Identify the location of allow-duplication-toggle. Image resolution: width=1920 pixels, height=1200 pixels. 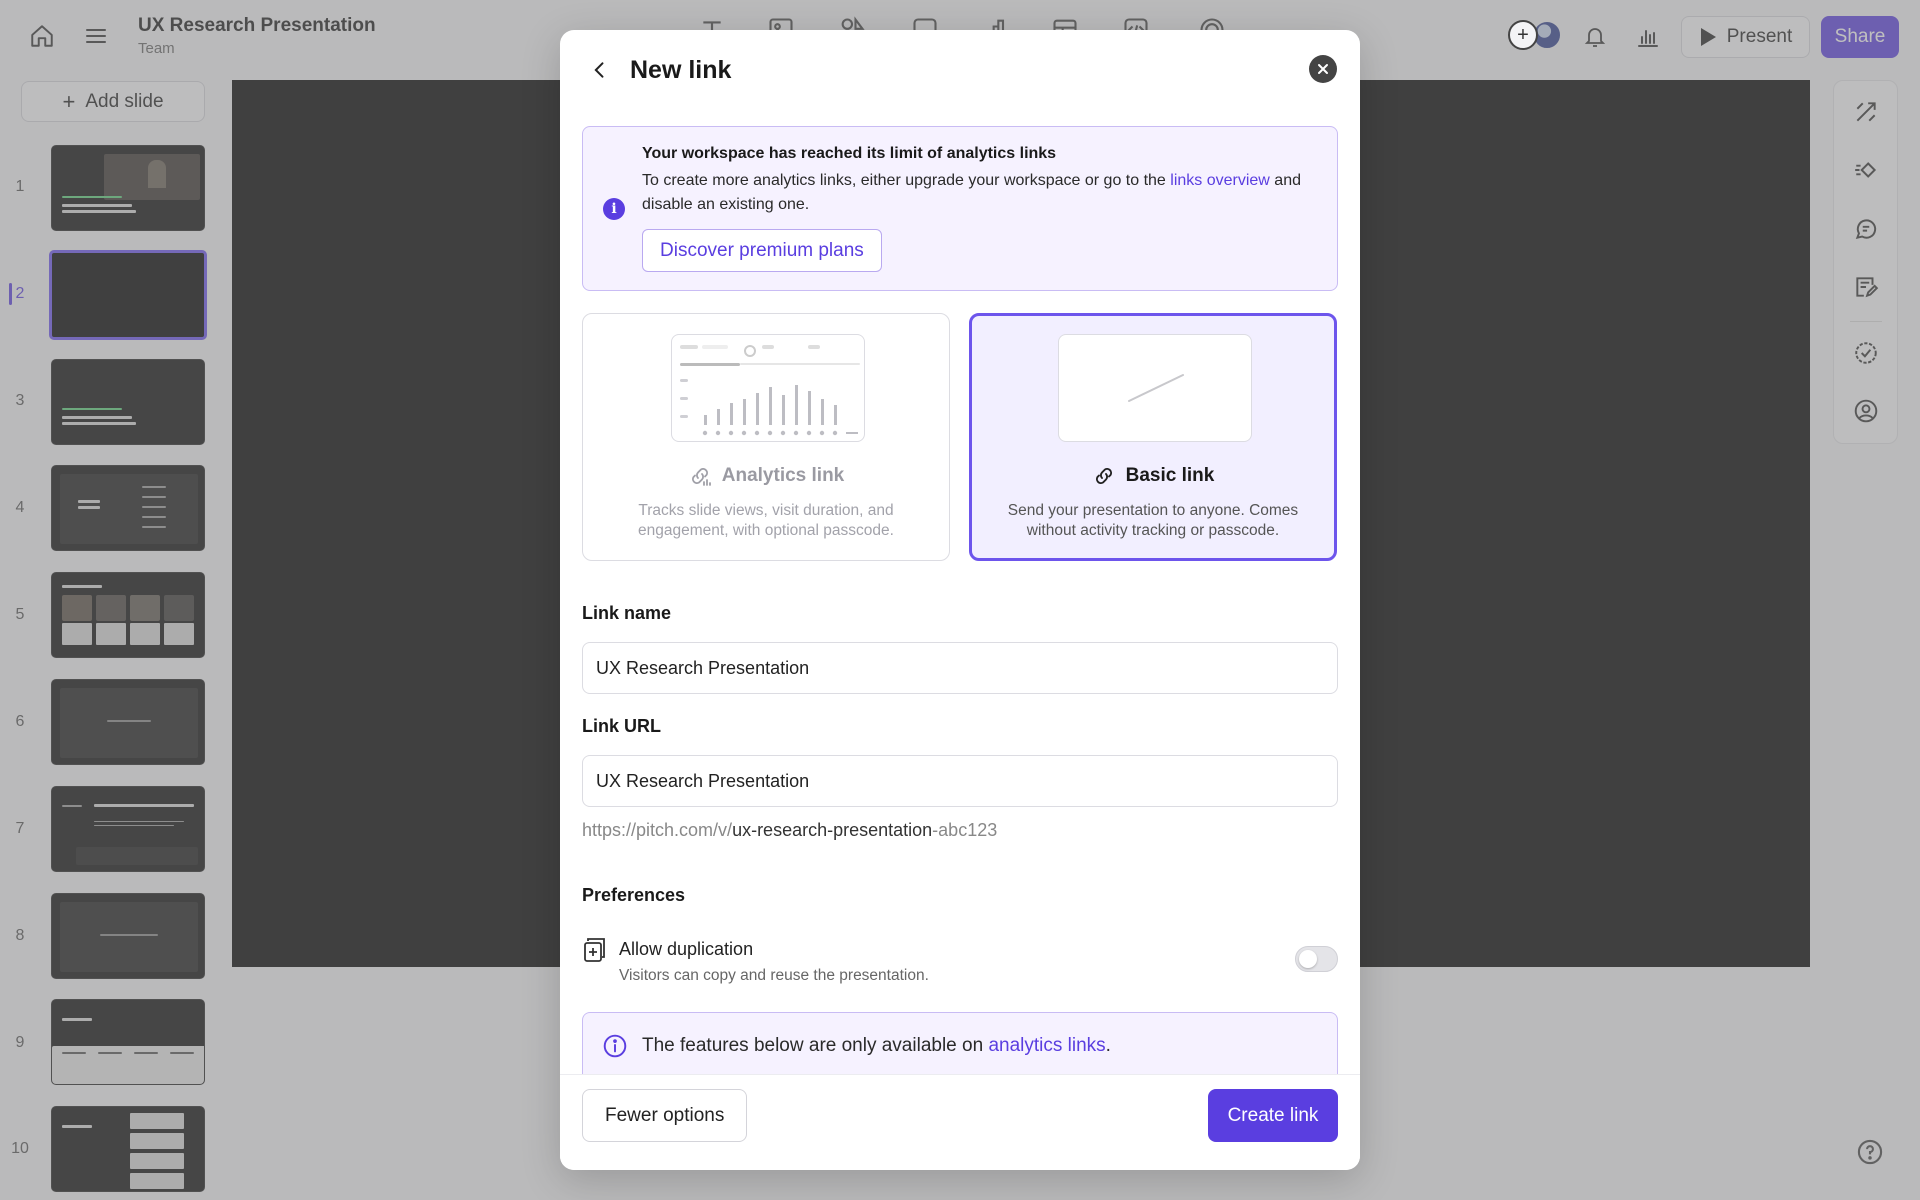
(1316, 959).